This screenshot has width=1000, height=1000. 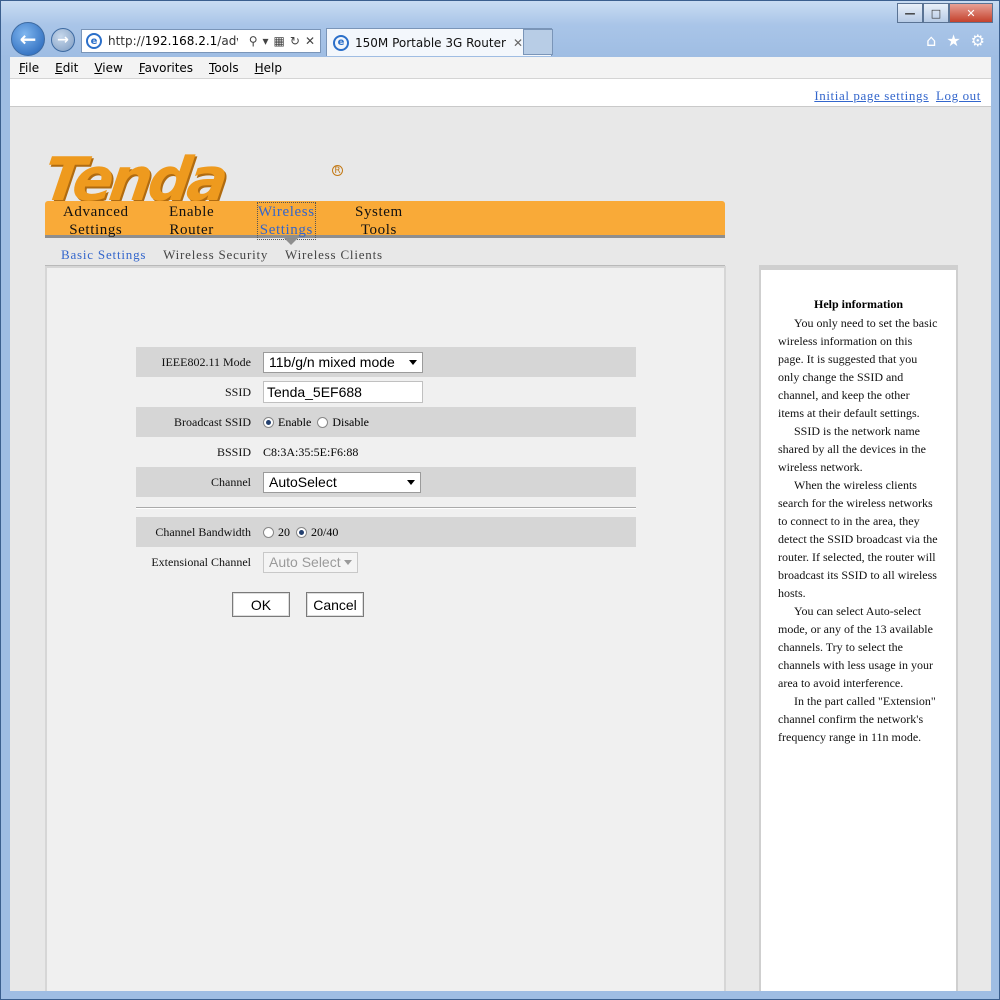 I want to click on active-nav-pointer, so click(x=291, y=241).